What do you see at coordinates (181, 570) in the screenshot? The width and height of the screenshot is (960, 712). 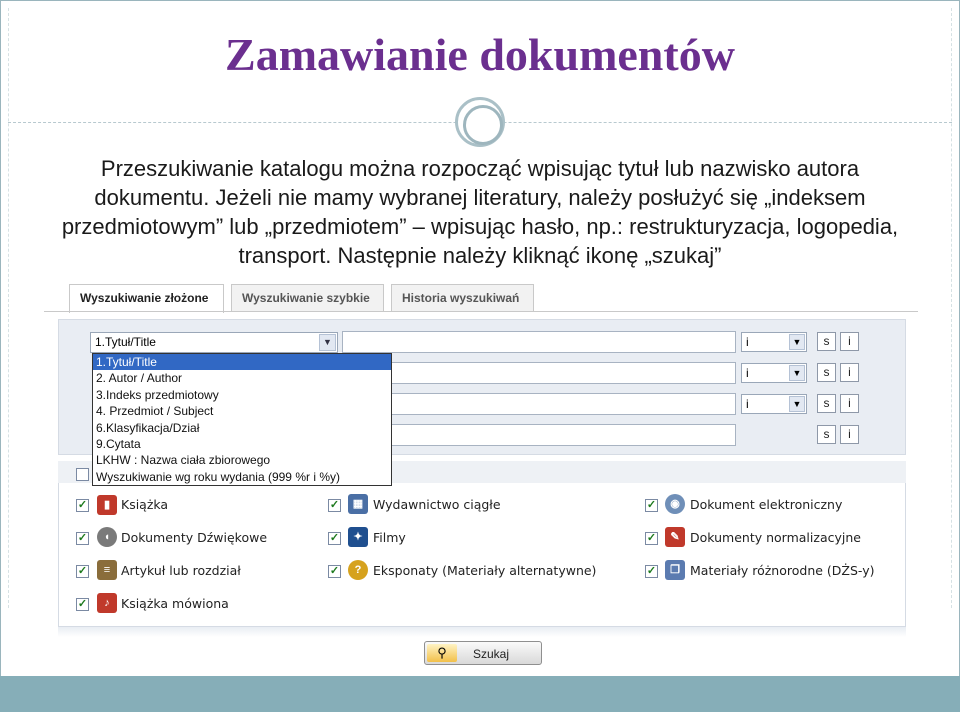 I see `type-label-article: Artykuł lub rozdział` at bounding box center [181, 570].